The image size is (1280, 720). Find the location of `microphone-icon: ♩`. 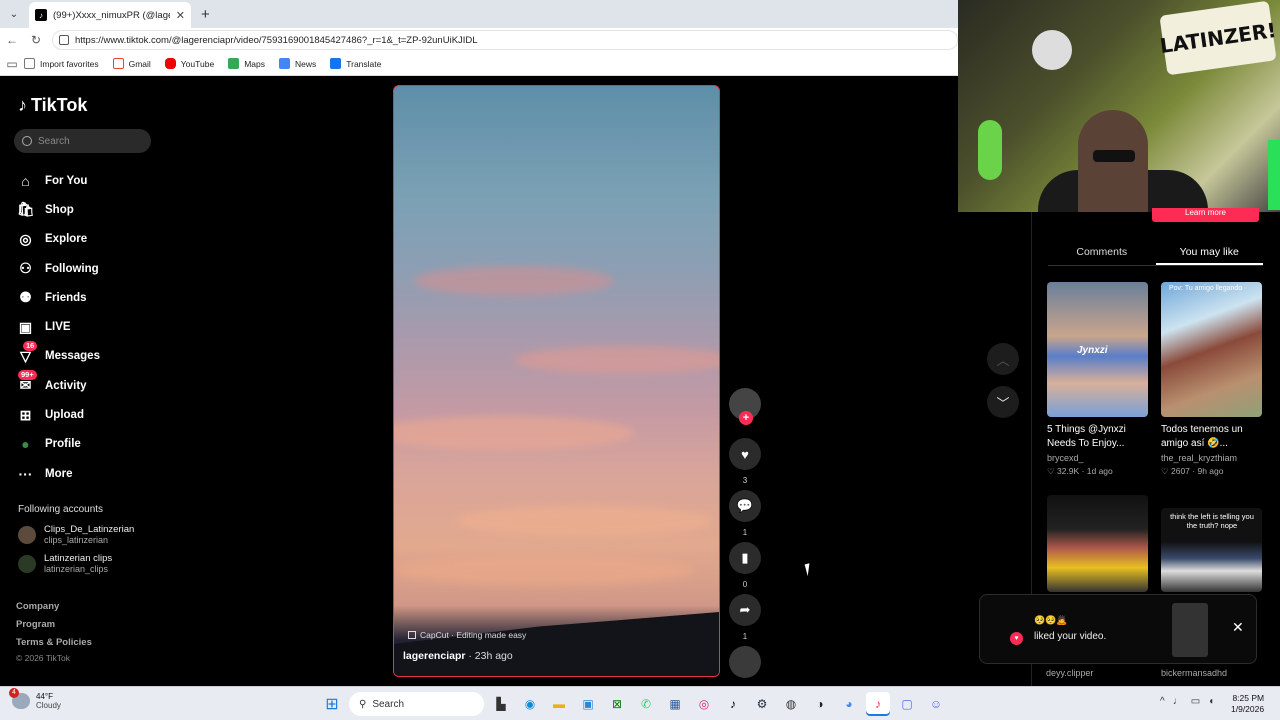

microphone-icon: ♩ is located at coordinates (1178, 701).